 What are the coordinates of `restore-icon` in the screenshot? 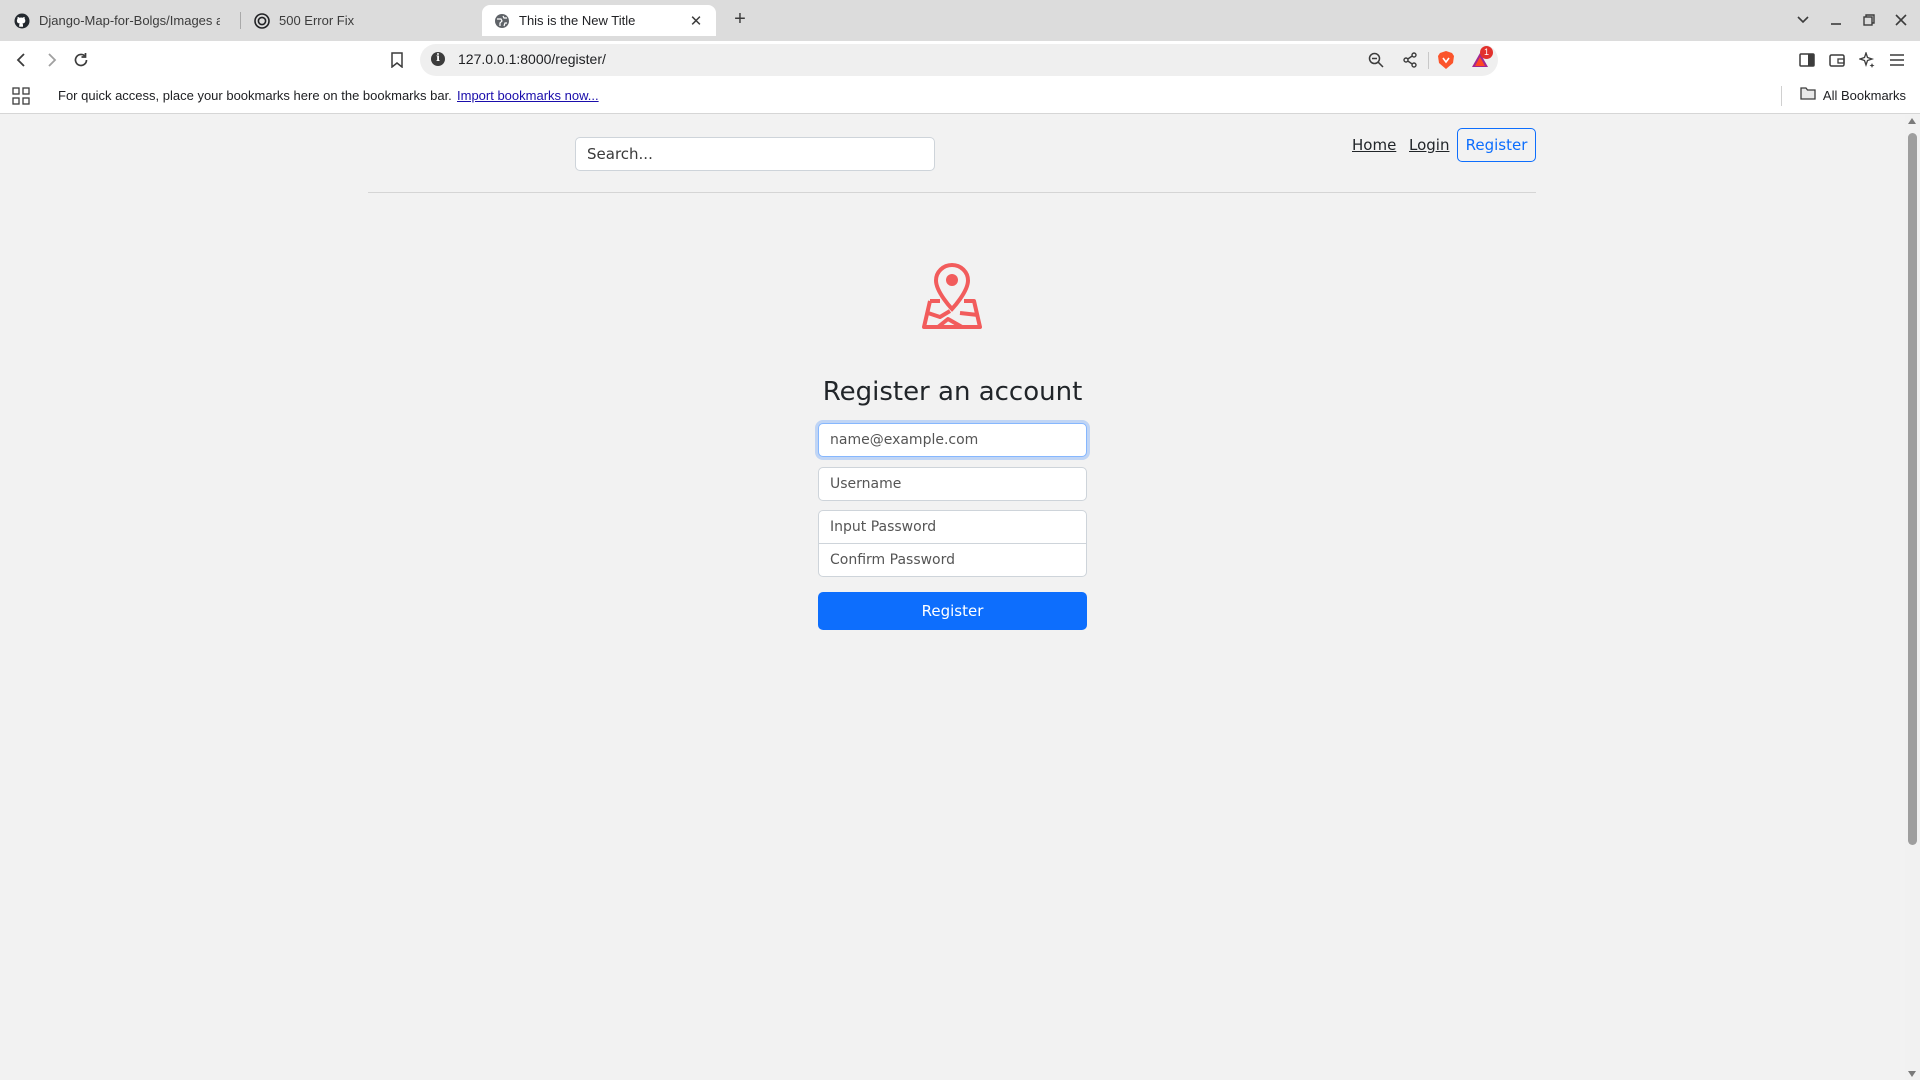 It's located at (1869, 20).